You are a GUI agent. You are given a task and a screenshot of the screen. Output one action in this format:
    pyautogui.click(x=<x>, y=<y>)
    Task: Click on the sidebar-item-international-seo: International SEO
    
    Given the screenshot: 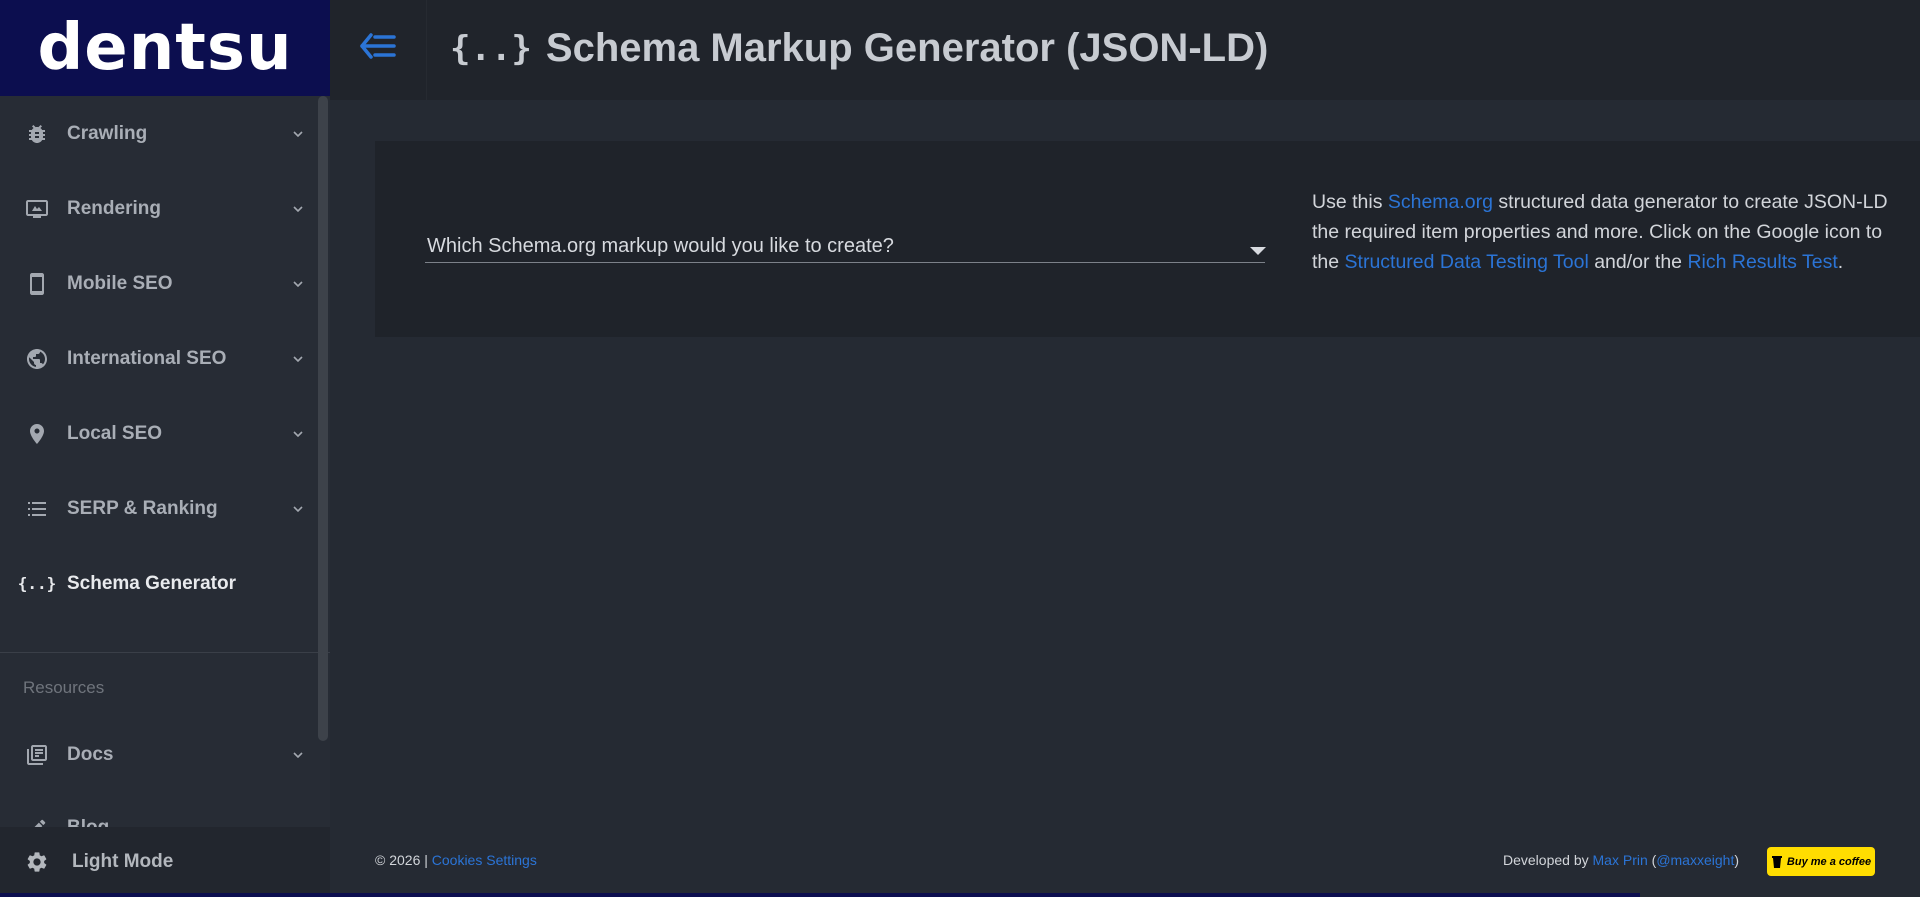 What is the action you would take?
    pyautogui.click(x=159, y=358)
    